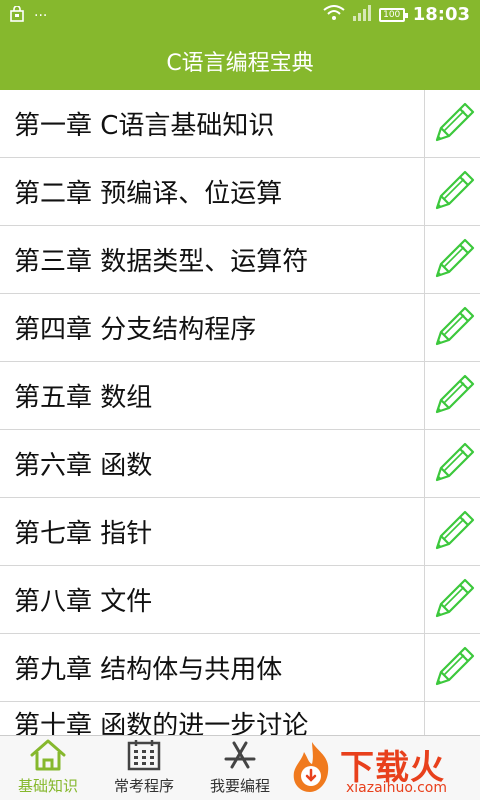 This screenshot has height=800, width=480. Describe the element at coordinates (240, 755) in the screenshot. I see `app-store-icon` at that location.